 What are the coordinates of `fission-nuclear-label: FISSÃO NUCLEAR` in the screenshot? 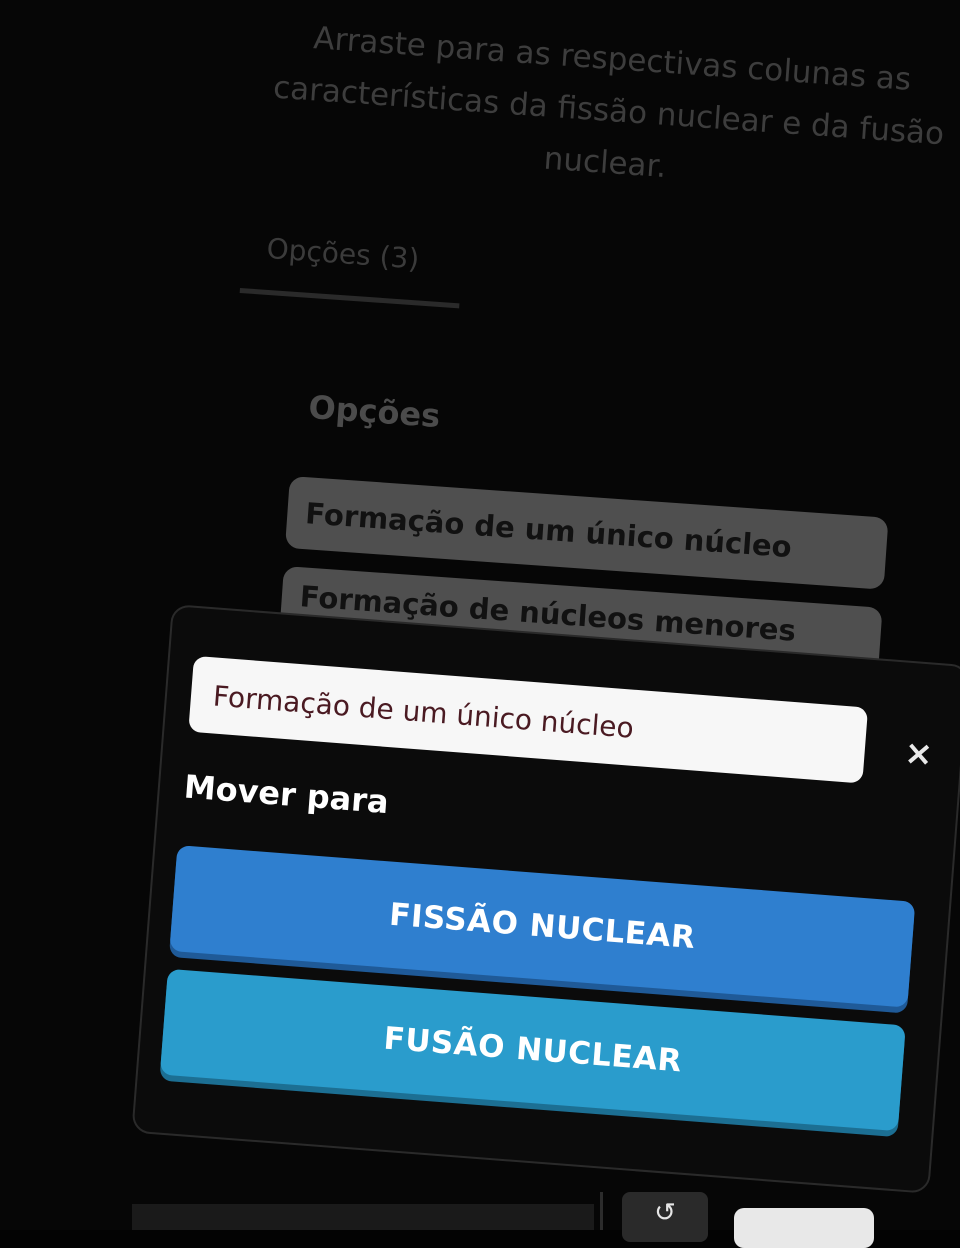 It's located at (542, 926).